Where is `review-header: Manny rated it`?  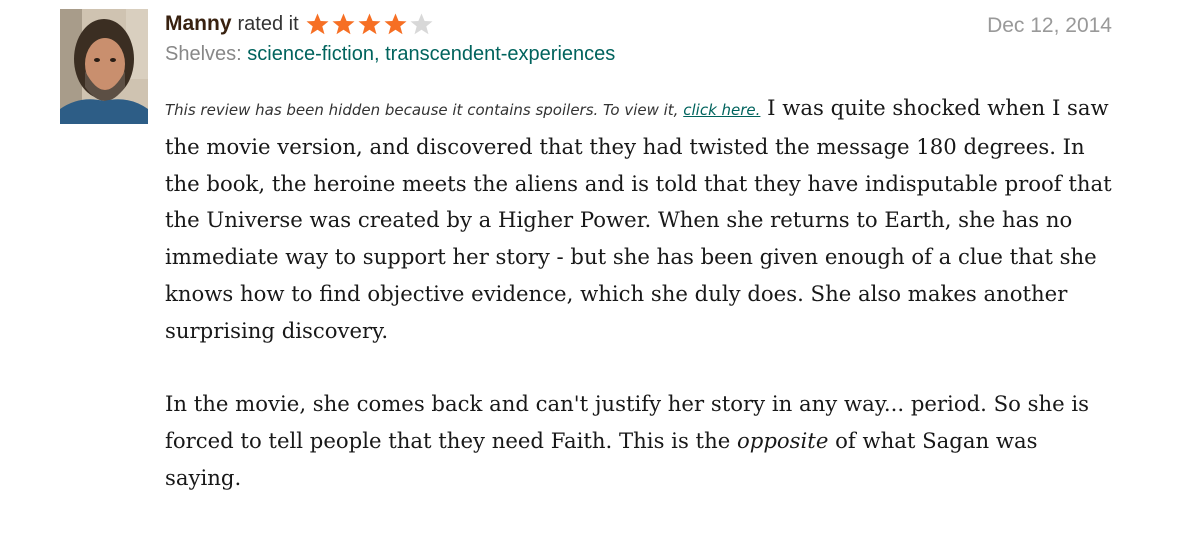 review-header: Manny rated it is located at coordinates (300, 24).